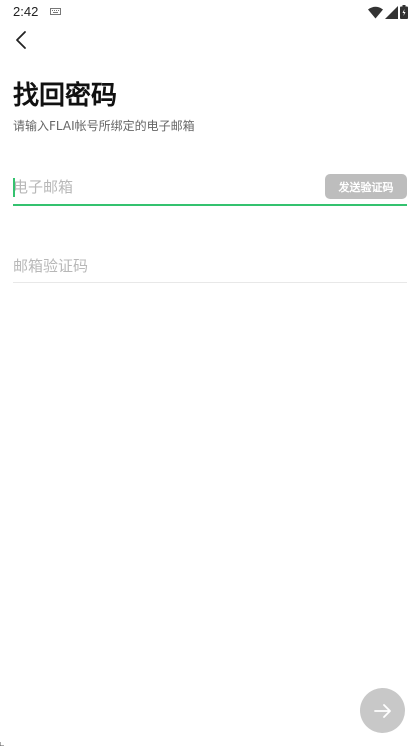 Image resolution: width=420 pixels, height=748 pixels. Describe the element at coordinates (2, 744) in the screenshot. I see `corner-mark` at that location.